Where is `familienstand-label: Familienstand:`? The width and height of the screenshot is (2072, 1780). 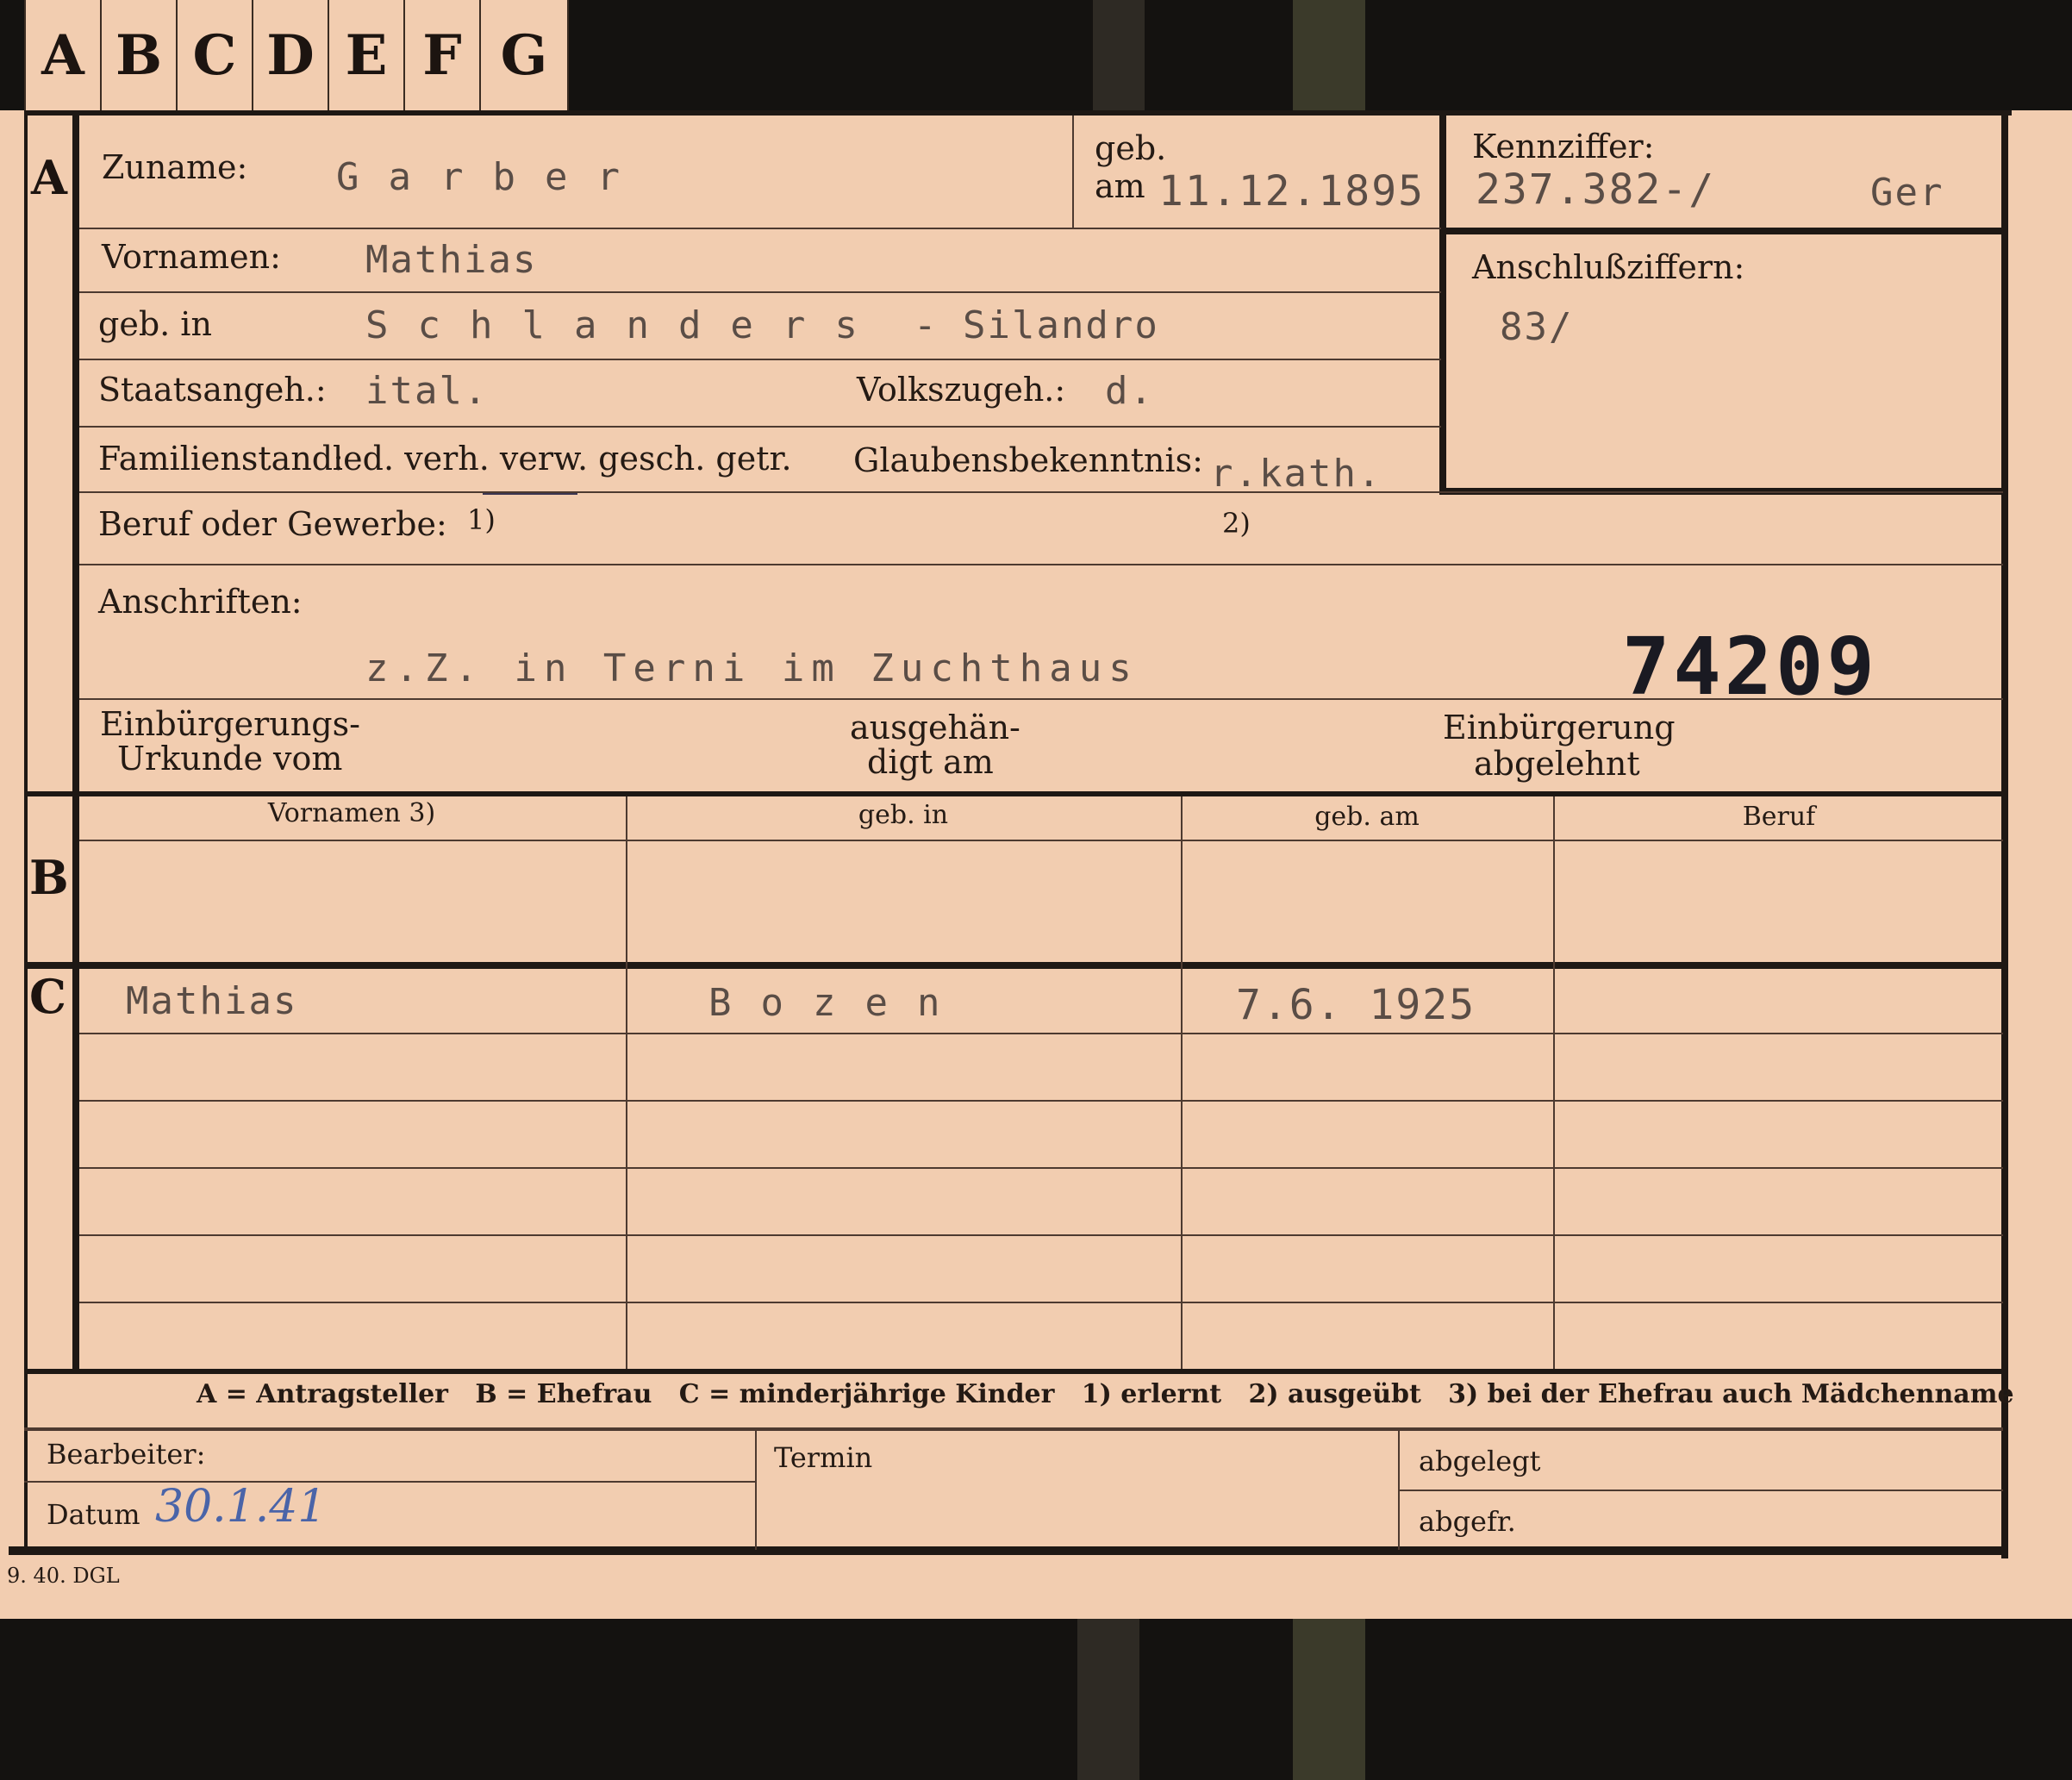
familienstand-label: Familienstand: is located at coordinates (221, 459).